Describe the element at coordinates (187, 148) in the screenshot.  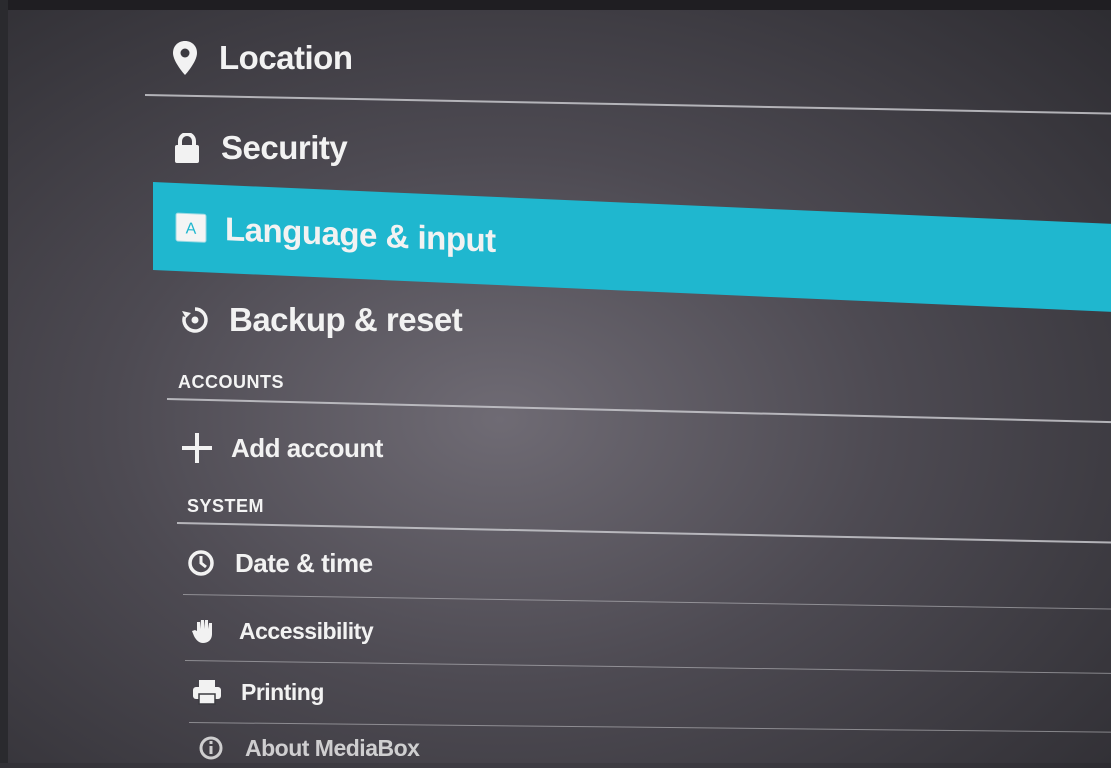
I see `lock-icon` at that location.